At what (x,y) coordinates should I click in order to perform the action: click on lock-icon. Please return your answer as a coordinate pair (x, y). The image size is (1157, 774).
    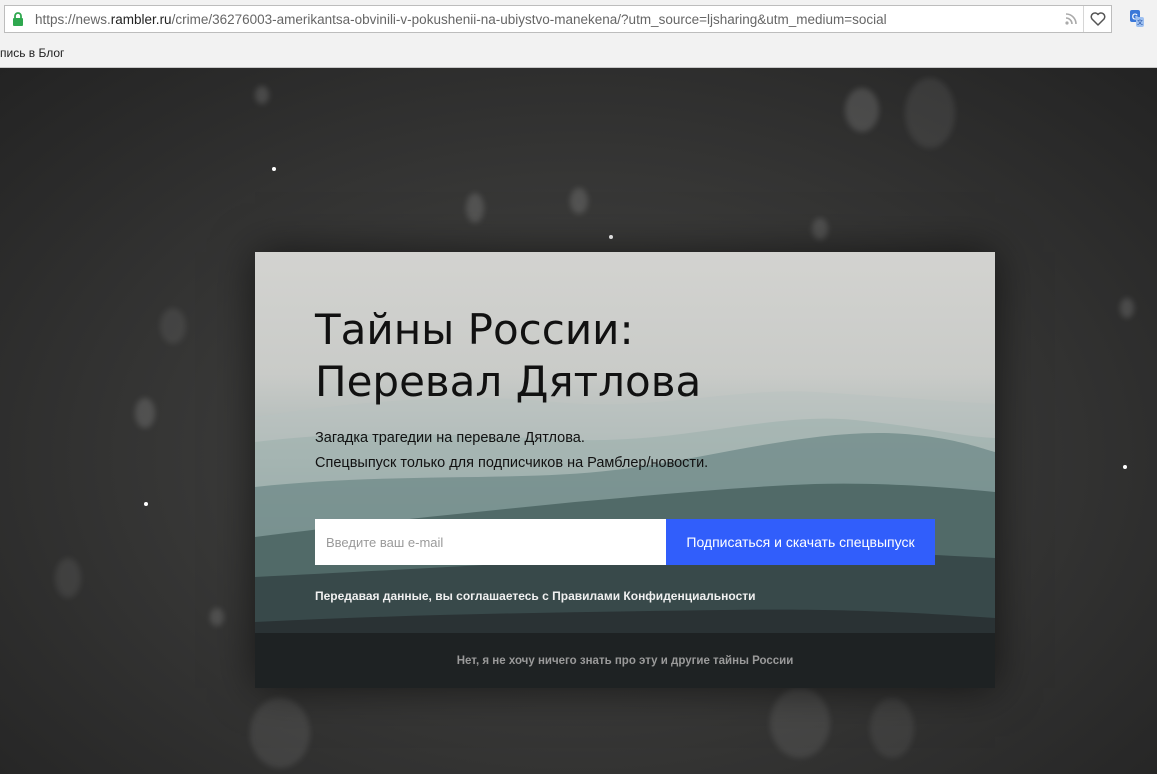
    Looking at the image, I should click on (18, 19).